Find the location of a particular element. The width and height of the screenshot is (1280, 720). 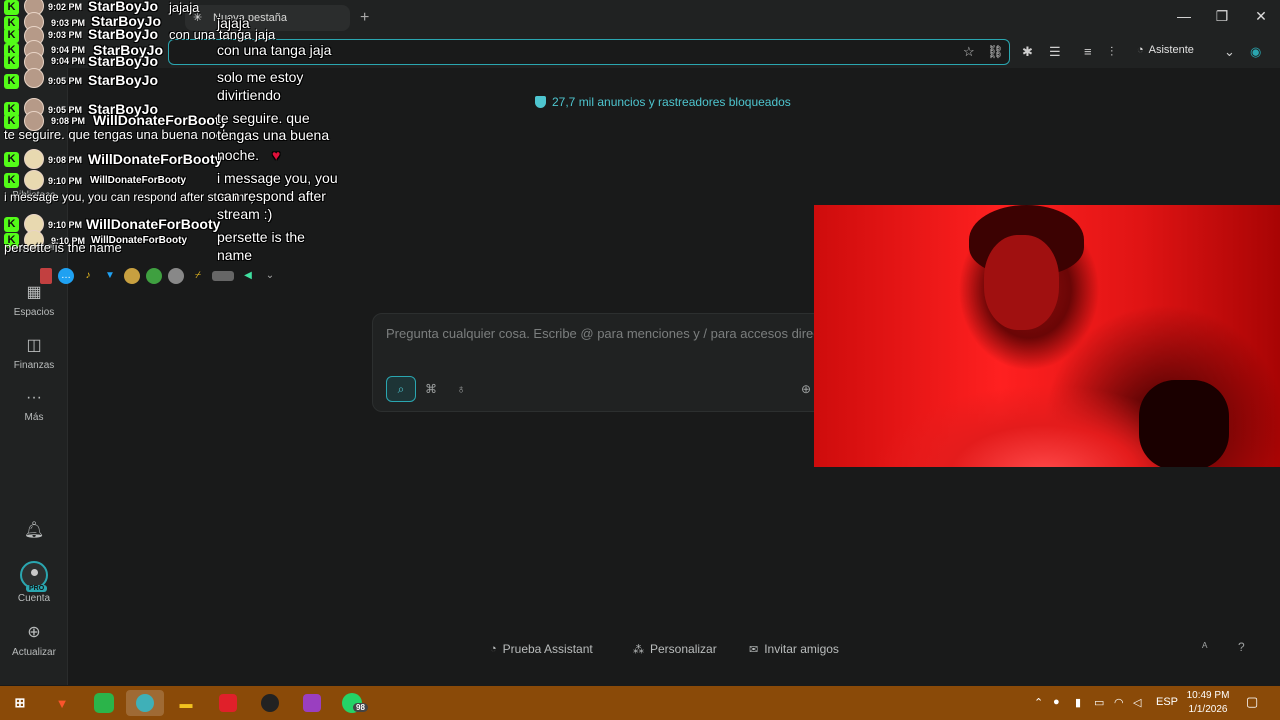

search-icon: ⌕ is located at coordinates (401, 388).